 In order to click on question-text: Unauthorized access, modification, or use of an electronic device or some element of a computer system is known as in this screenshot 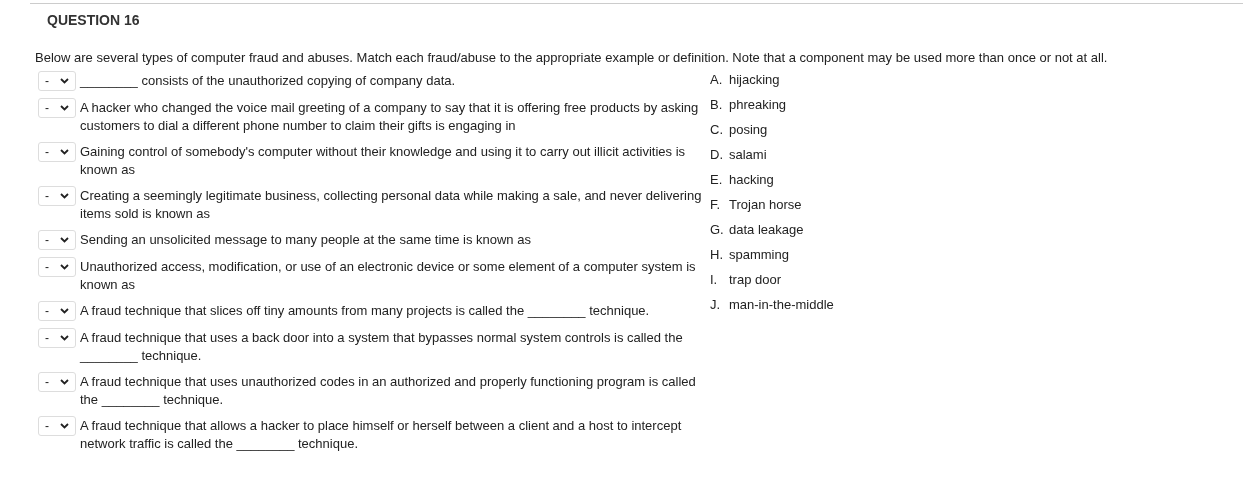, I will do `click(388, 276)`.